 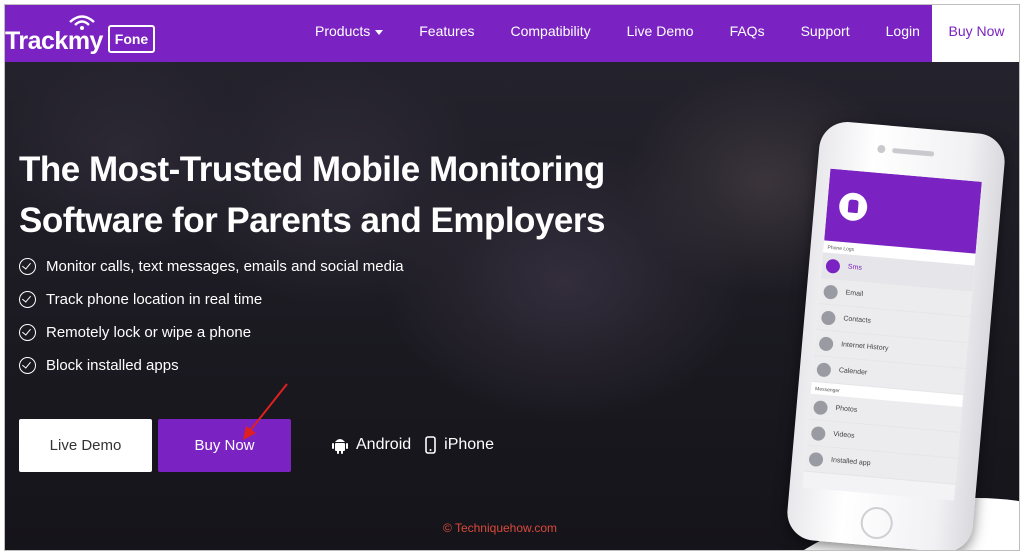 I want to click on nav-buy-now-button: Buy Now, so click(x=975, y=33).